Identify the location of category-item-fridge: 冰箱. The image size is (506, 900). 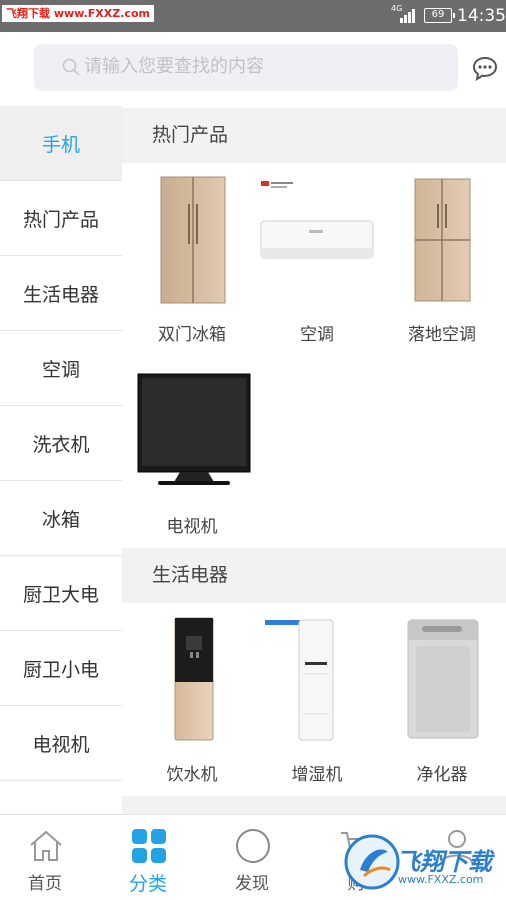
(61, 518).